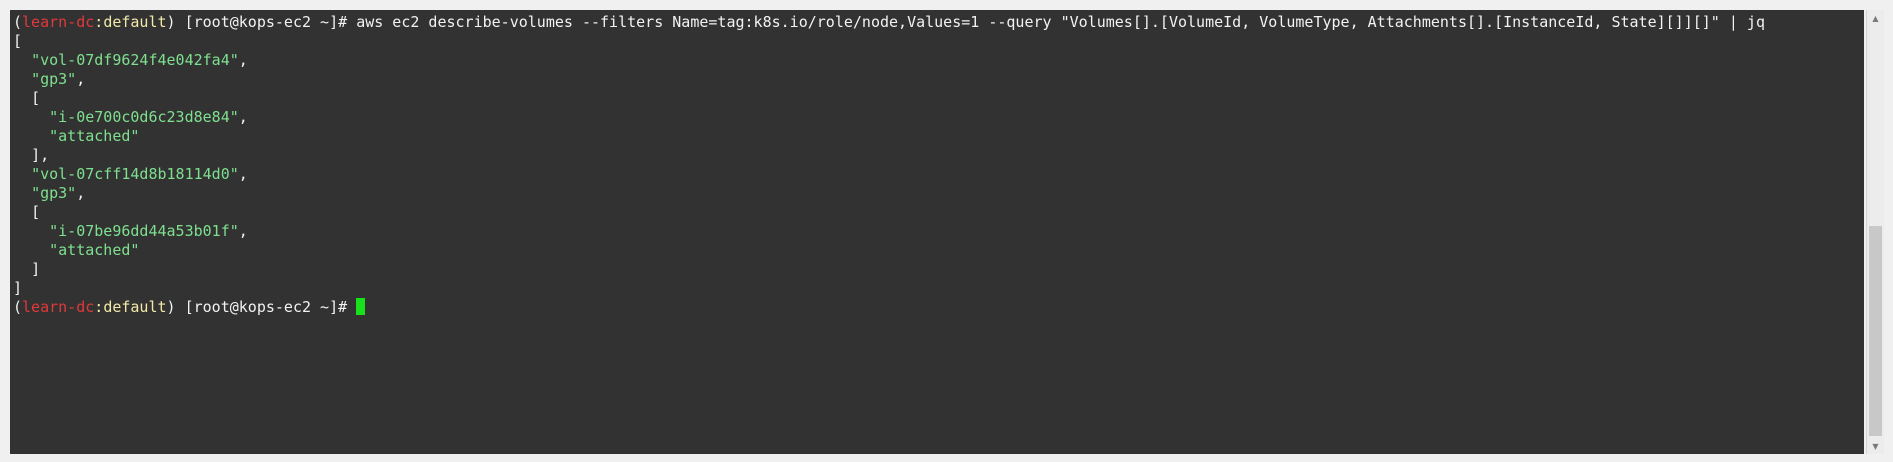 The image size is (1893, 462). I want to click on vertical-scrollbar: ▲ ▼, so click(1875, 232).